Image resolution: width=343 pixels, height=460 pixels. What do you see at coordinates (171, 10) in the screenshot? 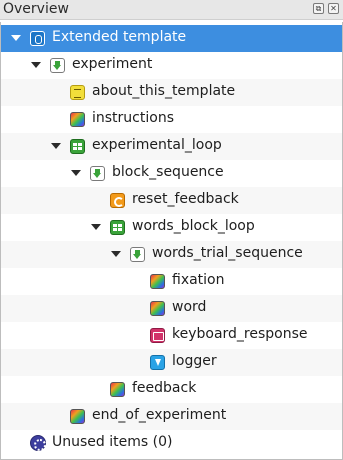
I see `overview-panel-titlebar: Overview ⧉ ✕` at bounding box center [171, 10].